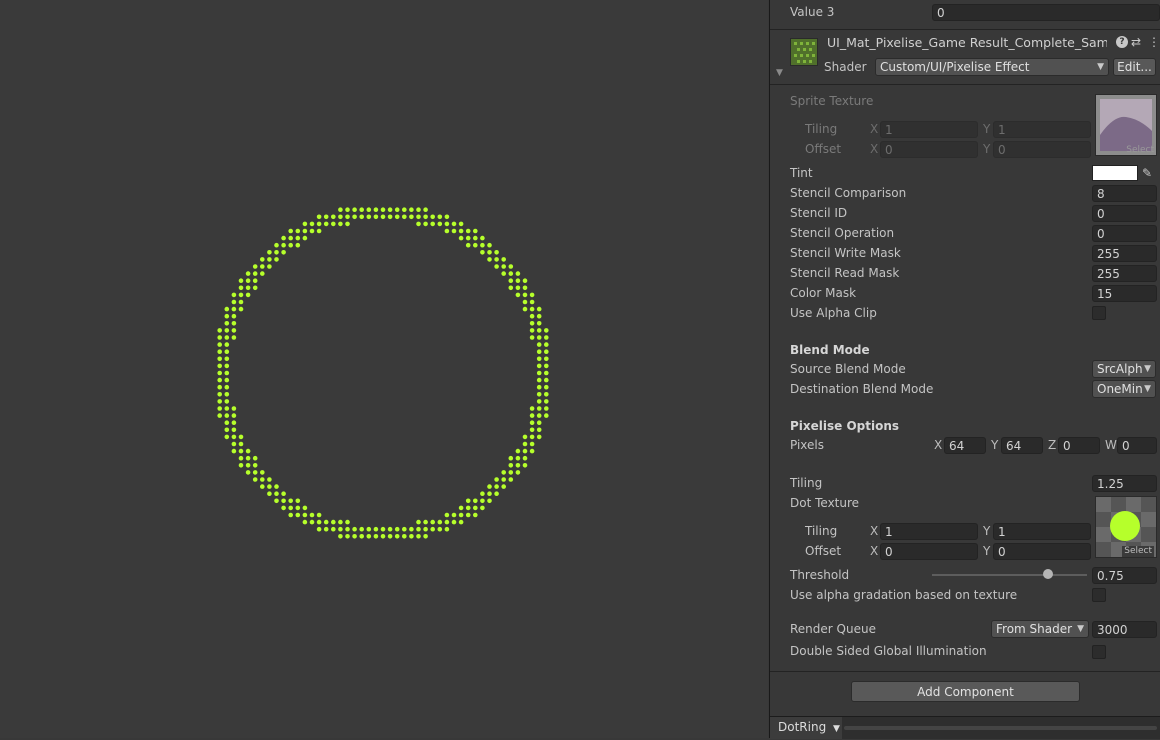 The width and height of the screenshot is (1160, 740). What do you see at coordinates (1124, 293) in the screenshot?
I see `property-value-field: 15` at bounding box center [1124, 293].